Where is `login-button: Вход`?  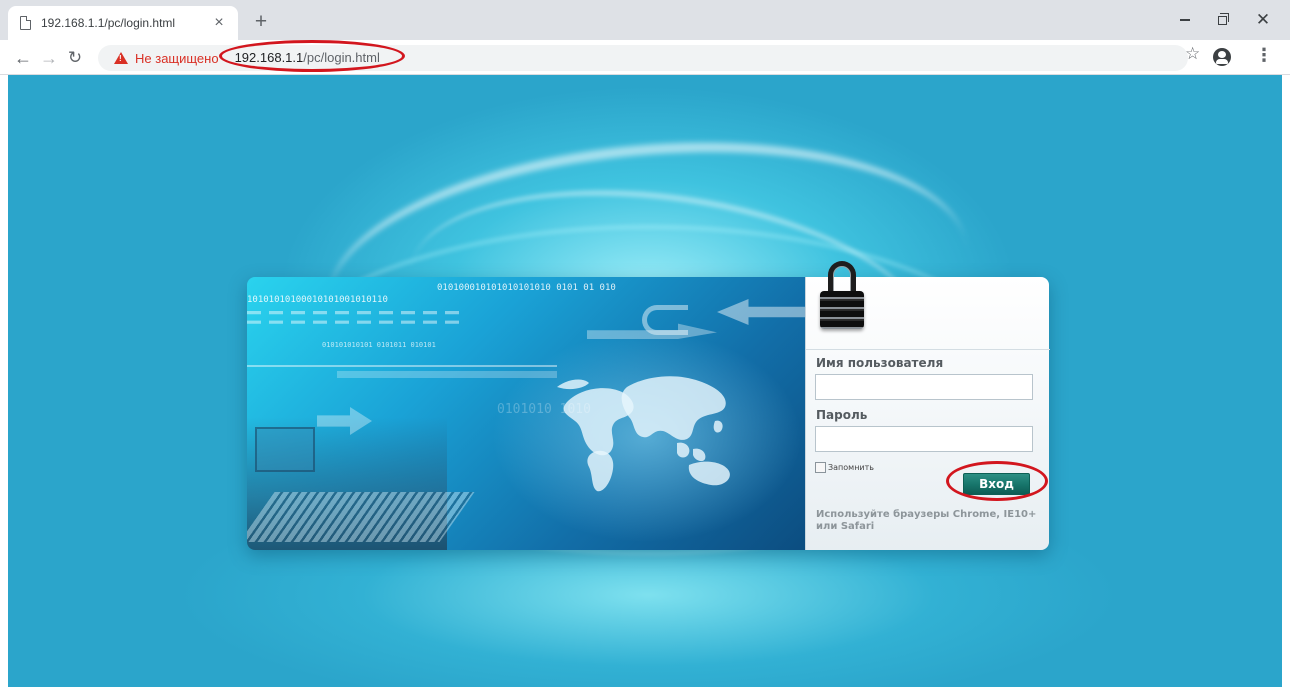
login-button: Вход is located at coordinates (996, 484).